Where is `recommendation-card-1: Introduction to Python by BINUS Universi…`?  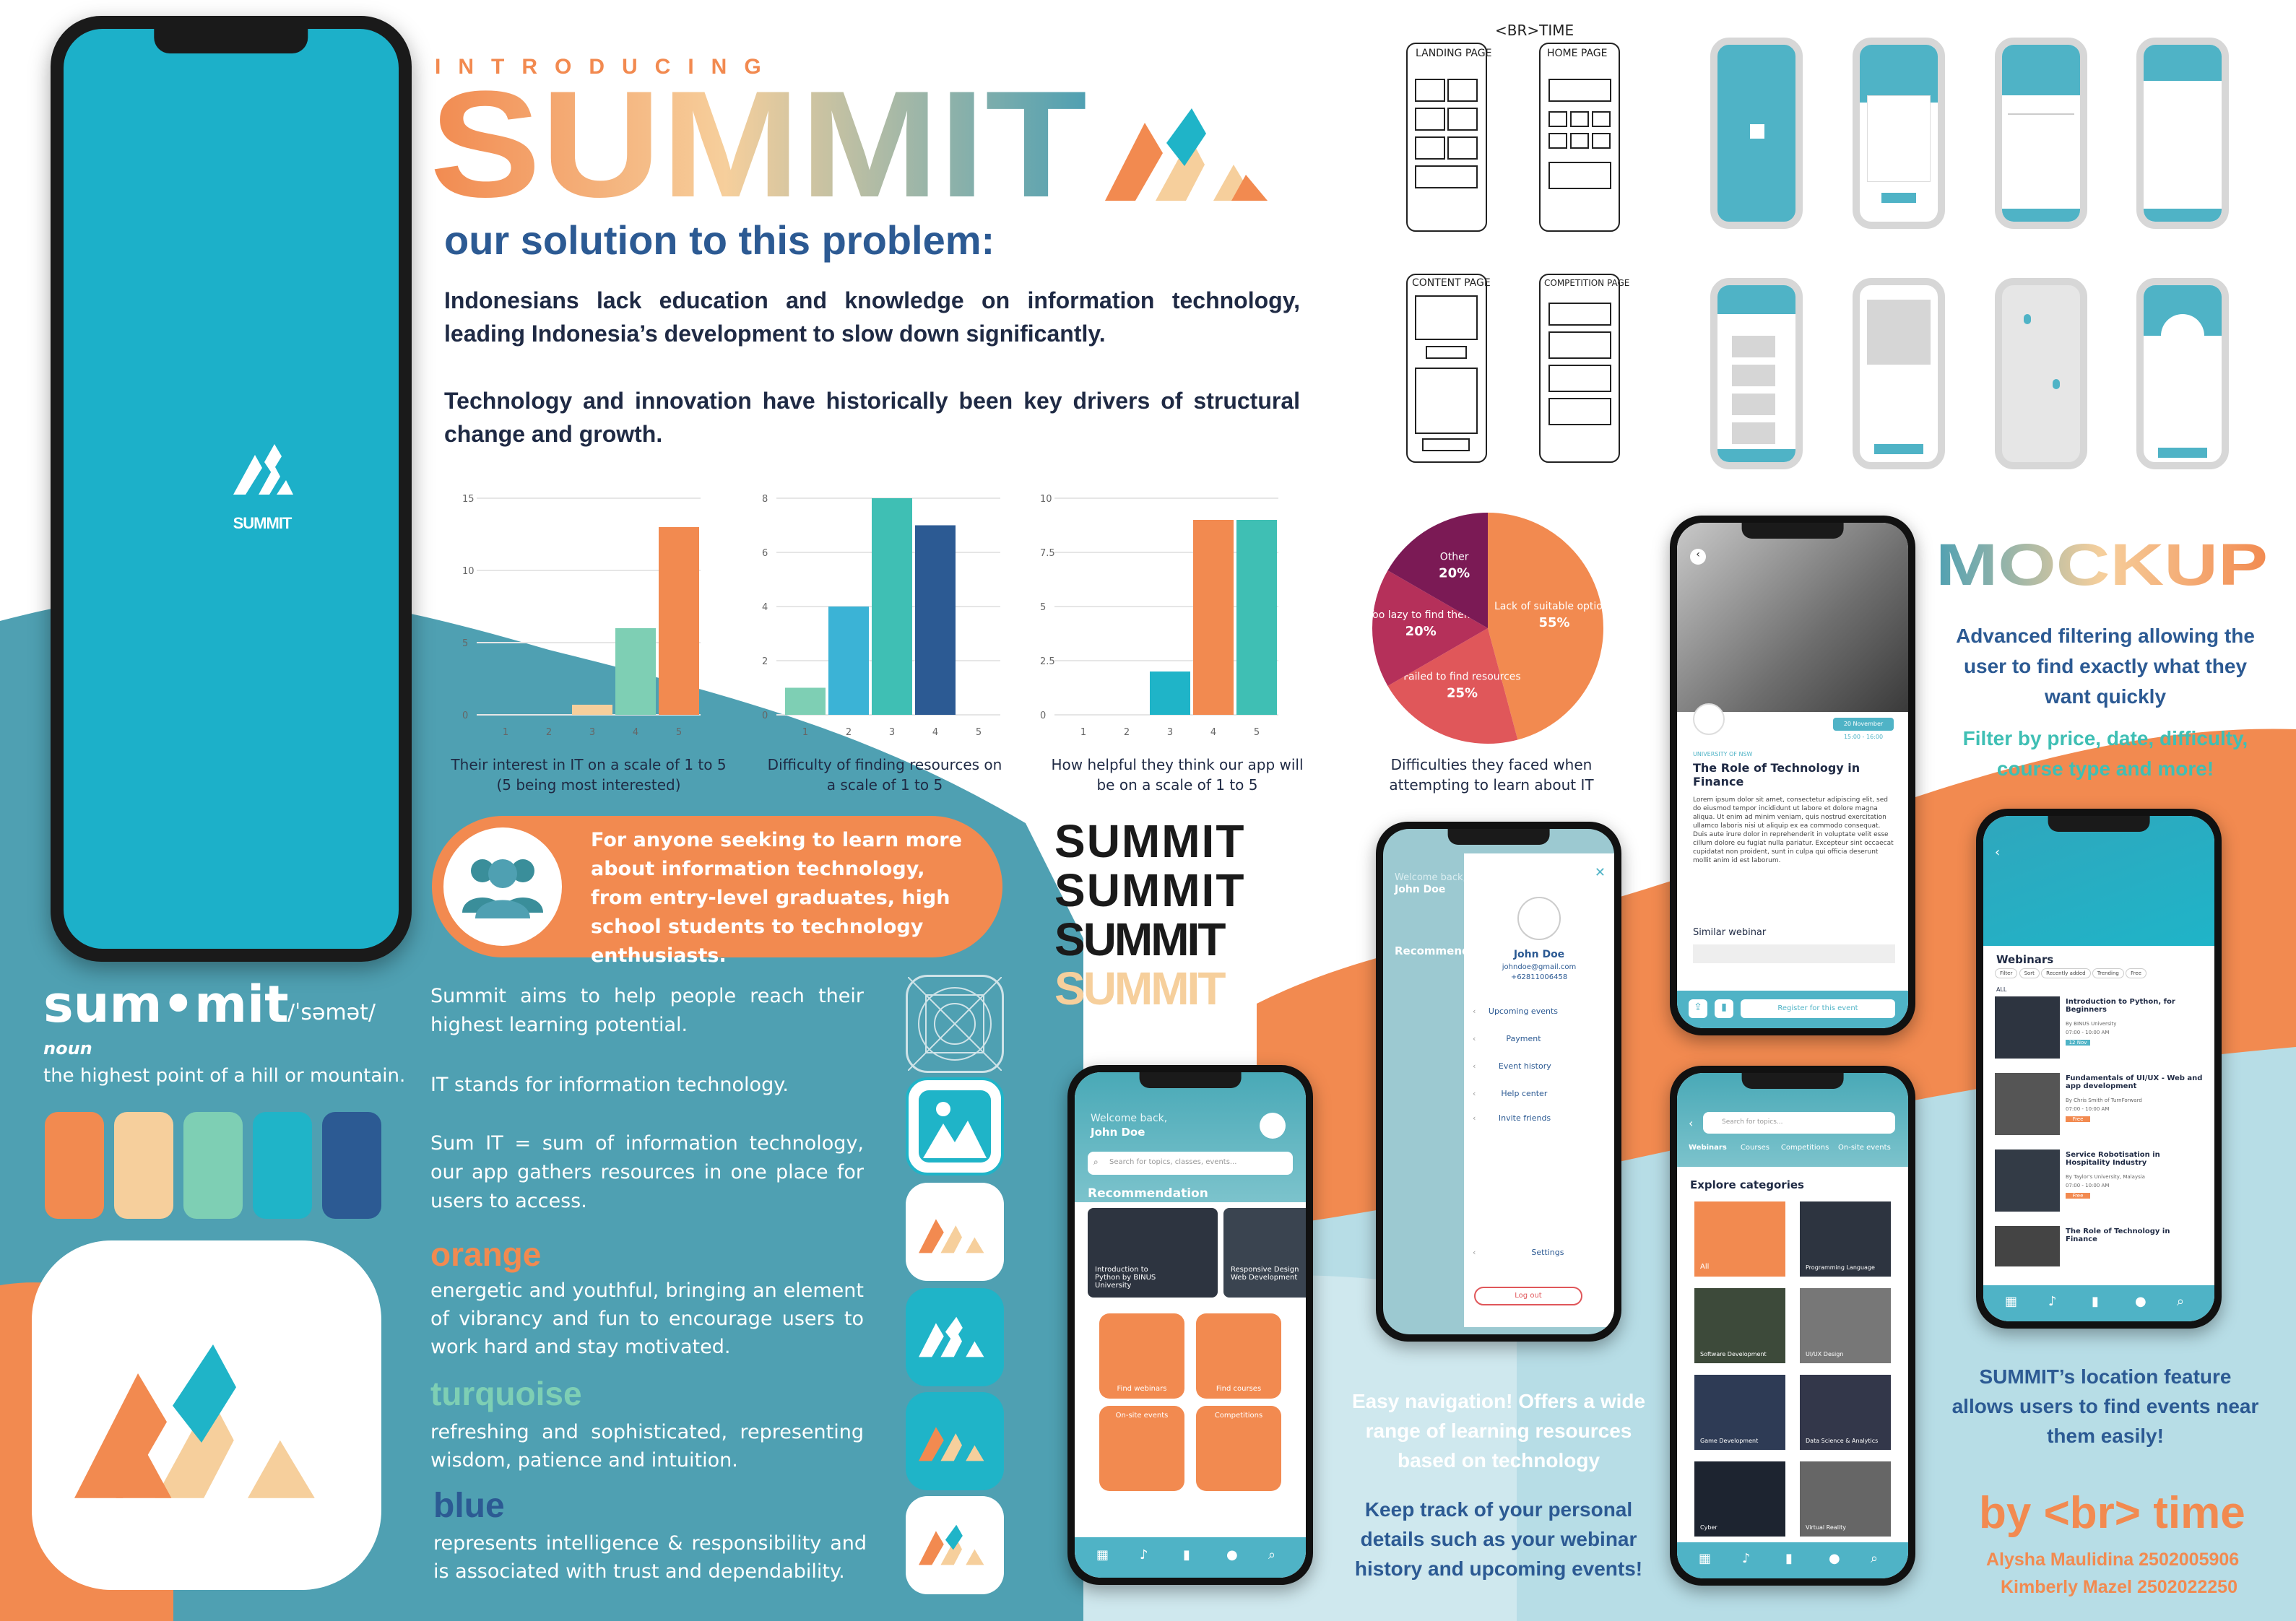
recommendation-card-1: Introduction to Python by BINUS Universi… is located at coordinates (1153, 1253).